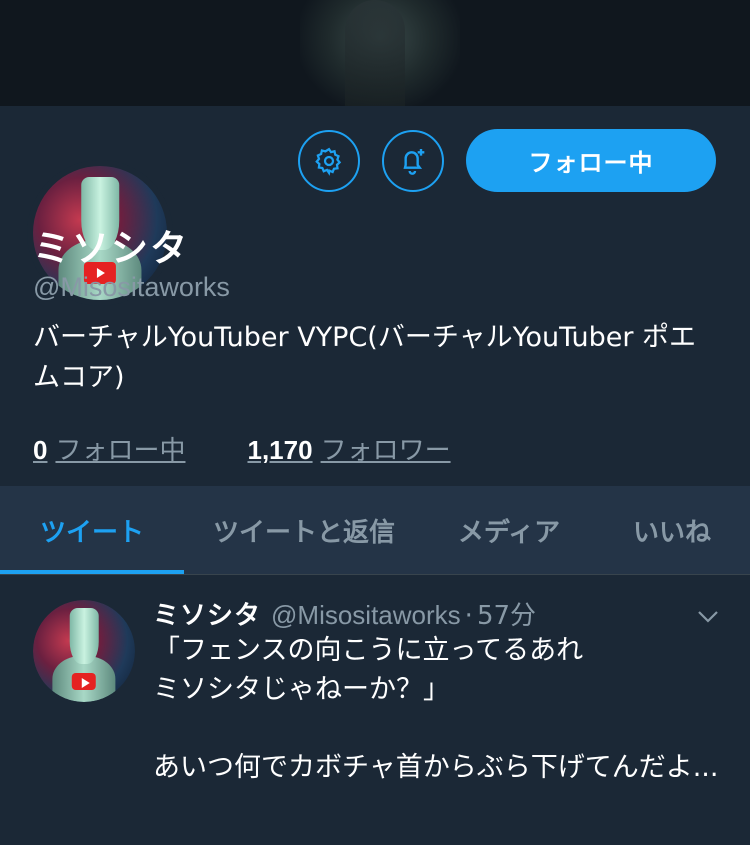 This screenshot has height=845, width=750. I want to click on tab-likes: いいね, so click(672, 530).